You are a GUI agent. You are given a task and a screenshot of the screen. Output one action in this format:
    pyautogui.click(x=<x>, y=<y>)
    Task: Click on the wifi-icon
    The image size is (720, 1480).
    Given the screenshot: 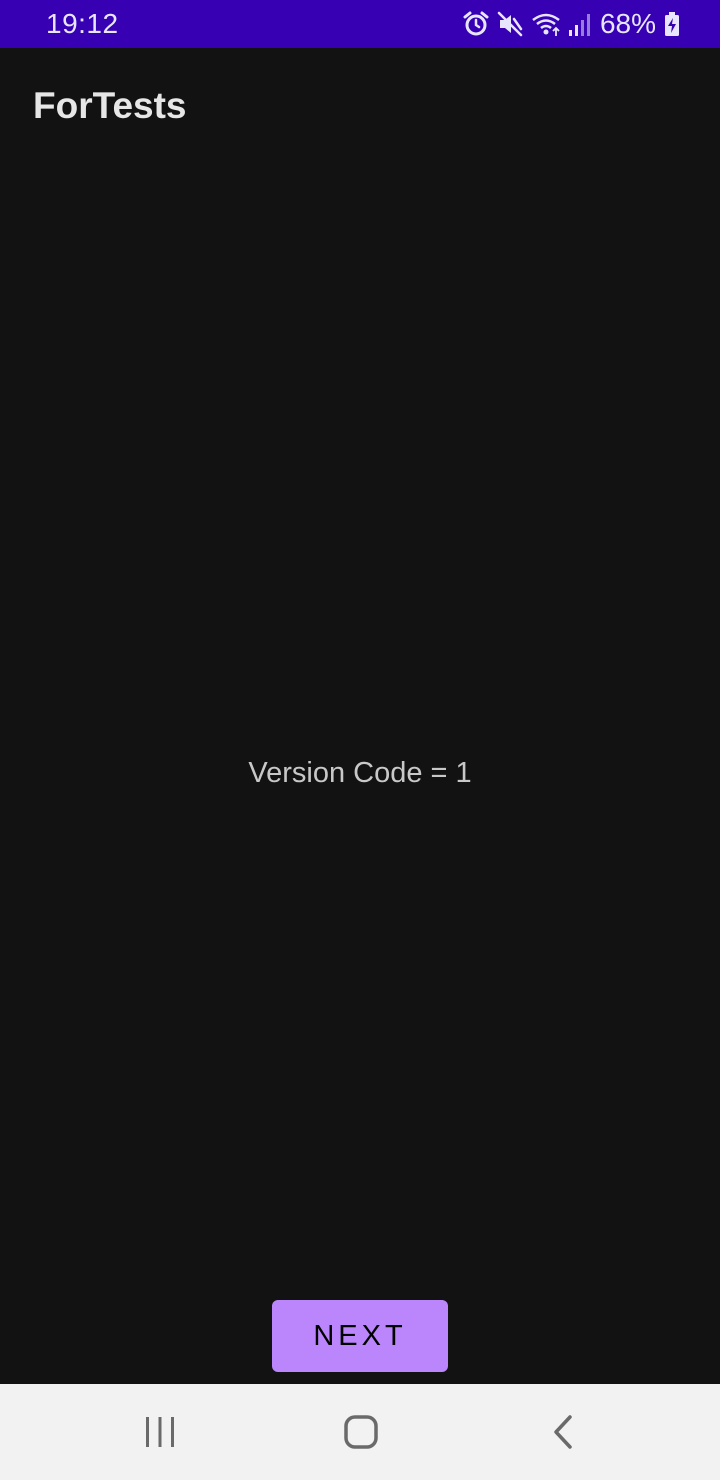 What is the action you would take?
    pyautogui.click(x=546, y=24)
    